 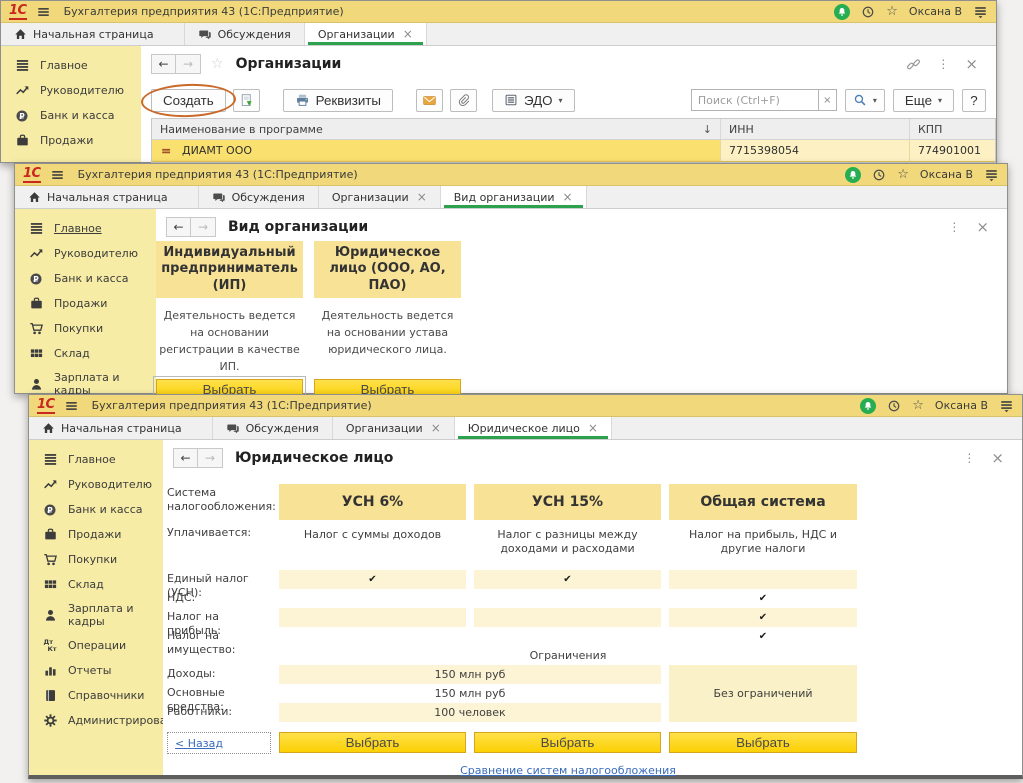 What do you see at coordinates (864, 100) in the screenshot?
I see `search-button: ▾` at bounding box center [864, 100].